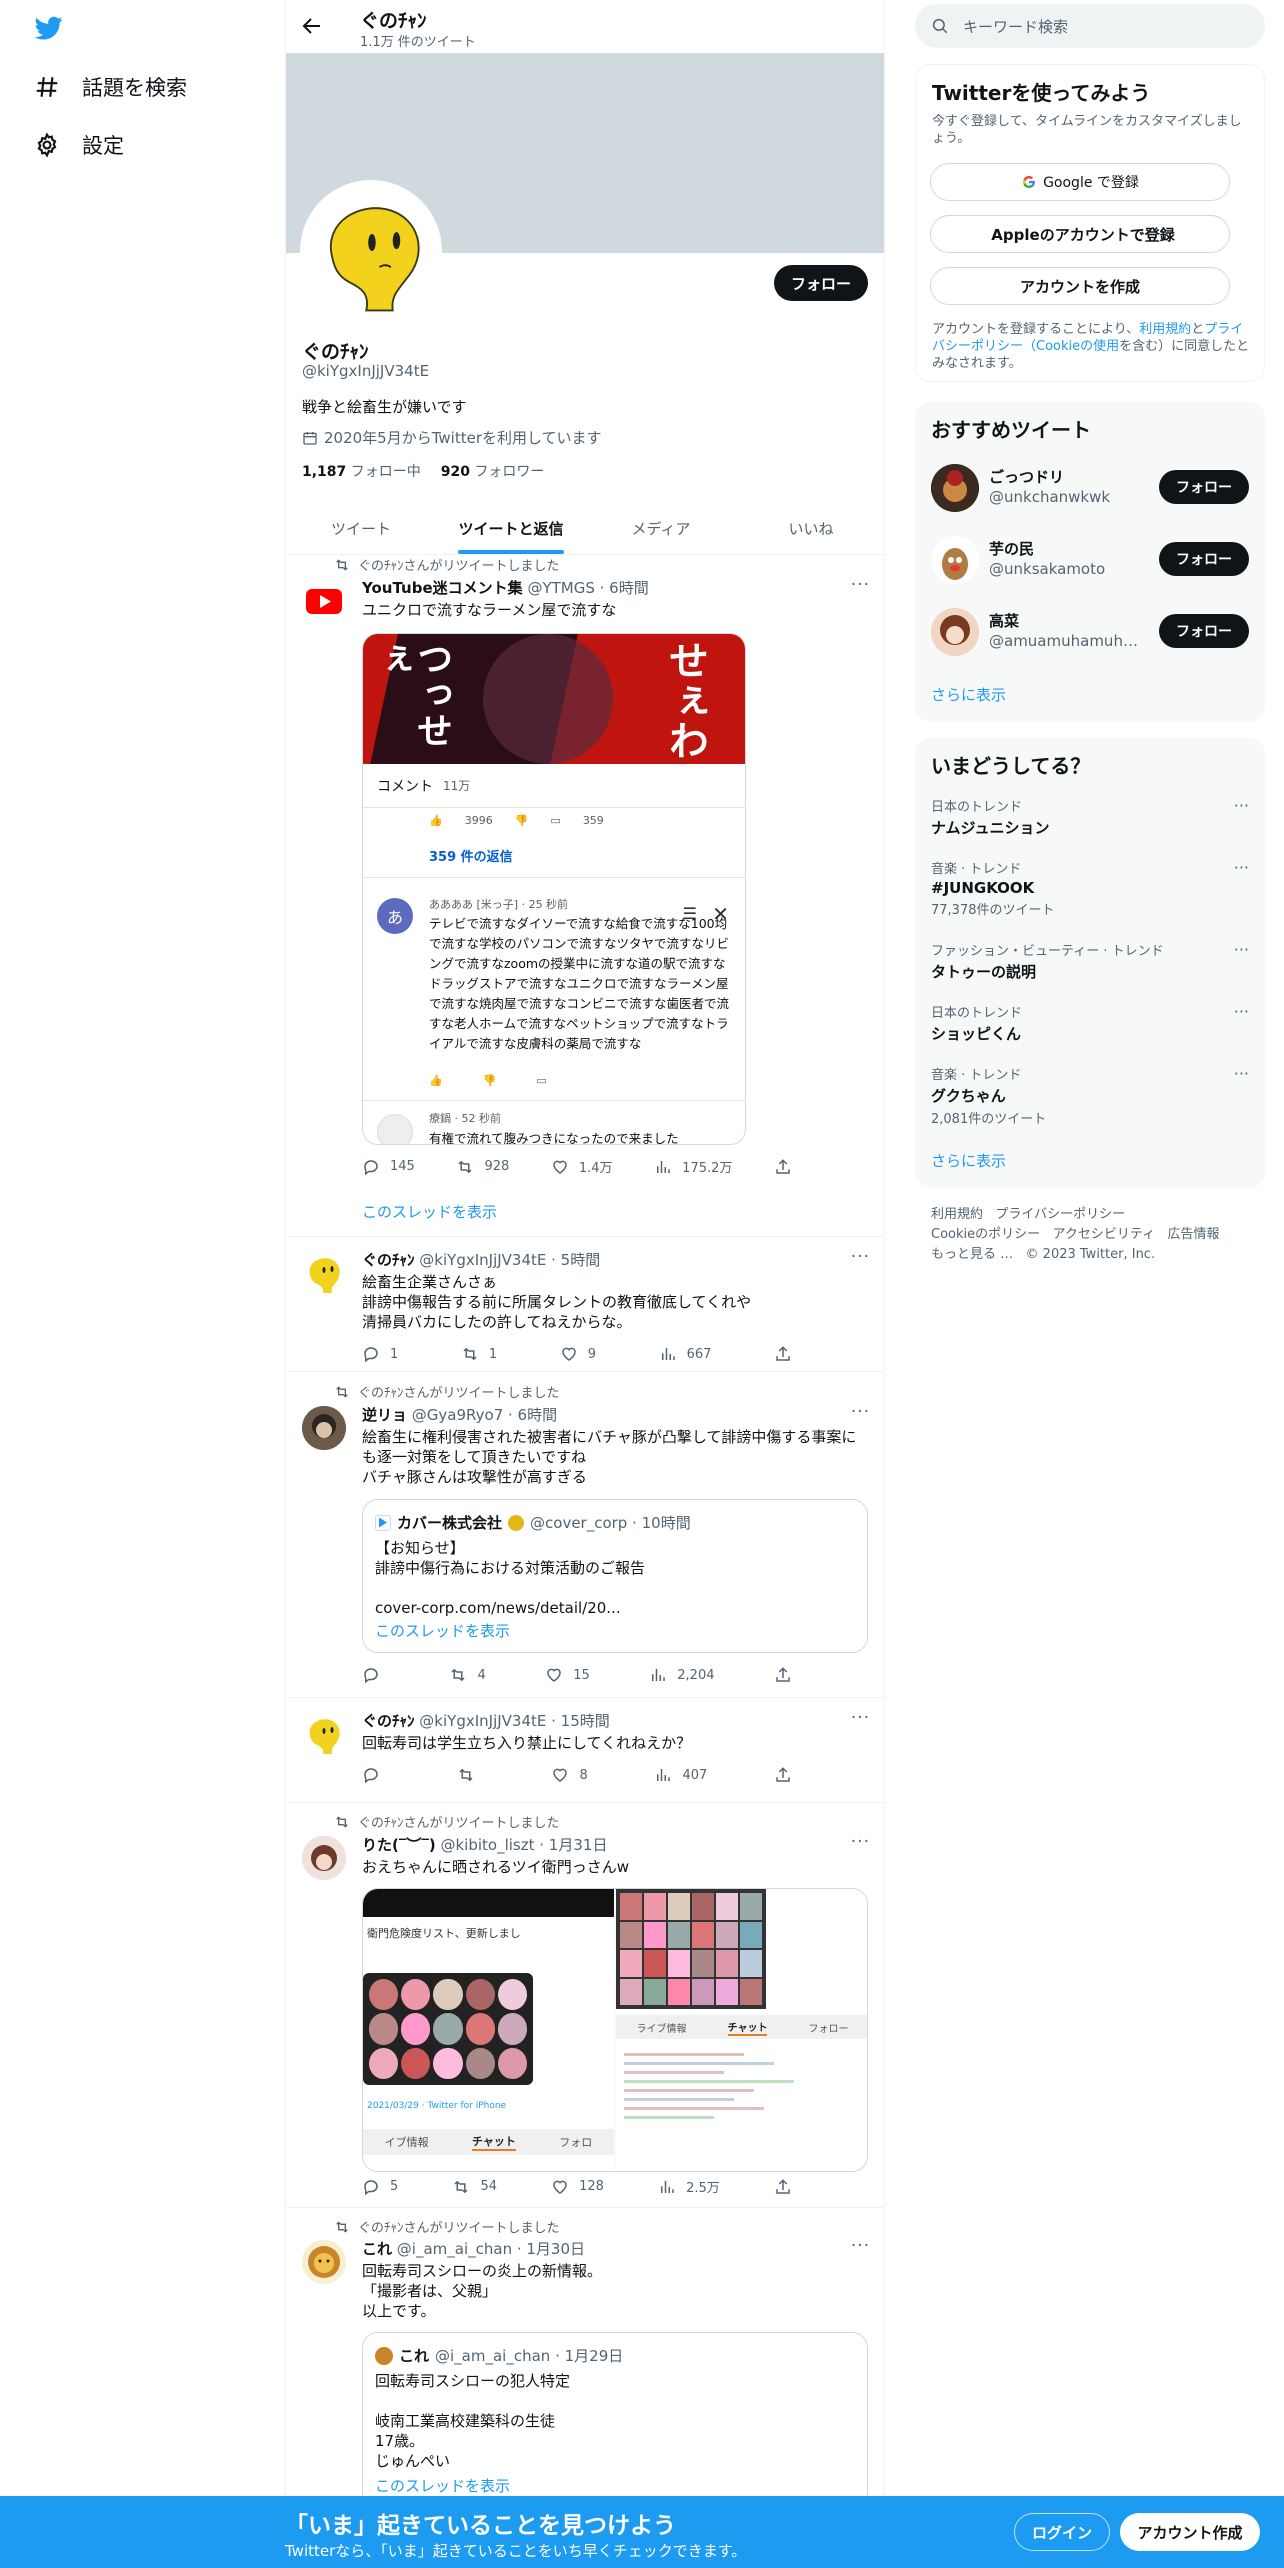 This screenshot has width=1284, height=2568. What do you see at coordinates (377, 2249) in the screenshot?
I see `tweet-author-name: これ` at bounding box center [377, 2249].